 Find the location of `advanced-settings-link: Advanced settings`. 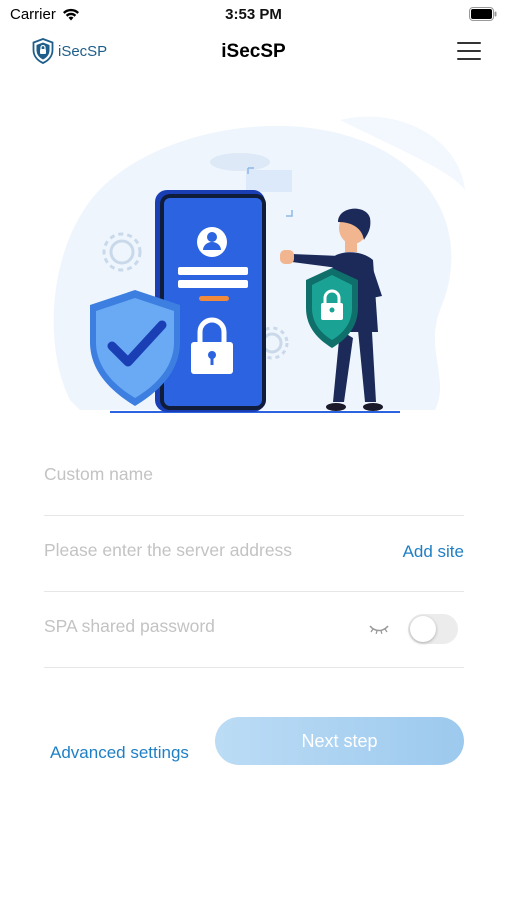

advanced-settings-link: Advanced settings is located at coordinates (119, 753).